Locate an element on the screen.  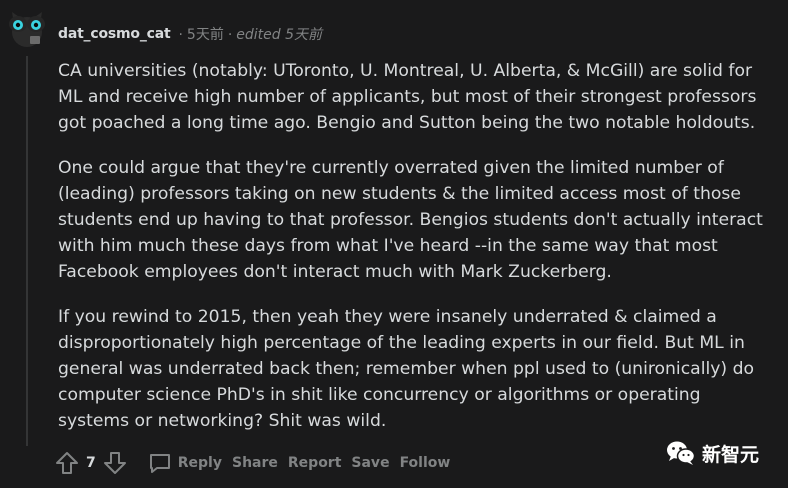
comment-meta: · 5天前 · edited 5天前 is located at coordinates (248, 34).